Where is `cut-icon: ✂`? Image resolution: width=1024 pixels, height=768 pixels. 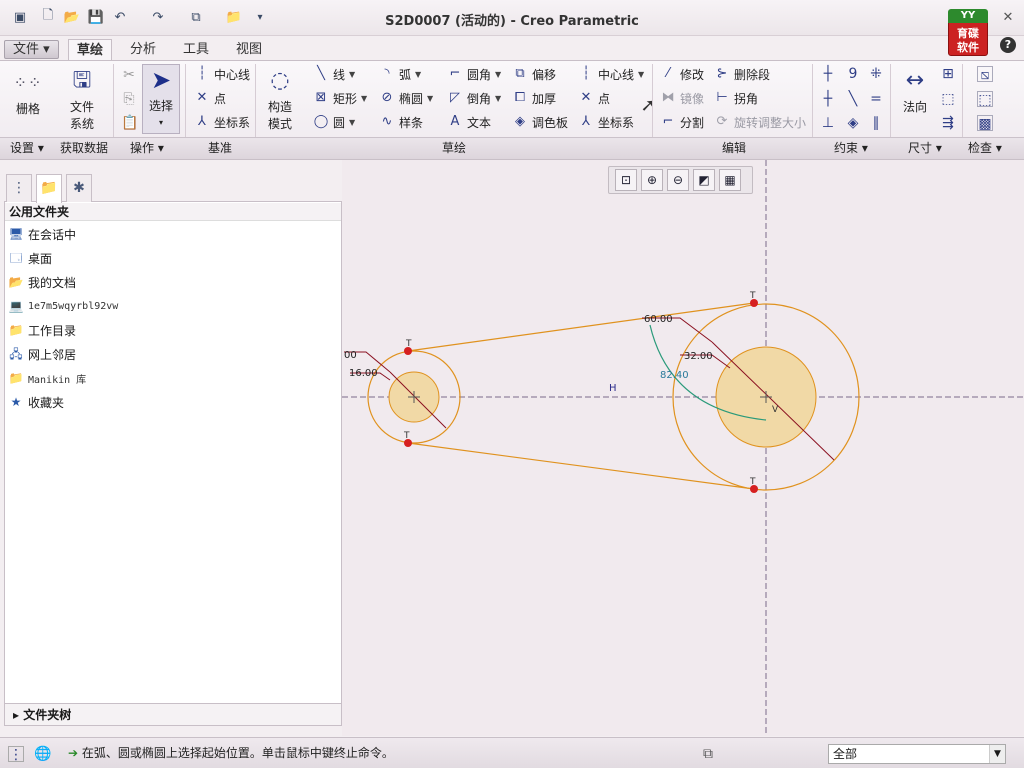 cut-icon: ✂ is located at coordinates (129, 75).